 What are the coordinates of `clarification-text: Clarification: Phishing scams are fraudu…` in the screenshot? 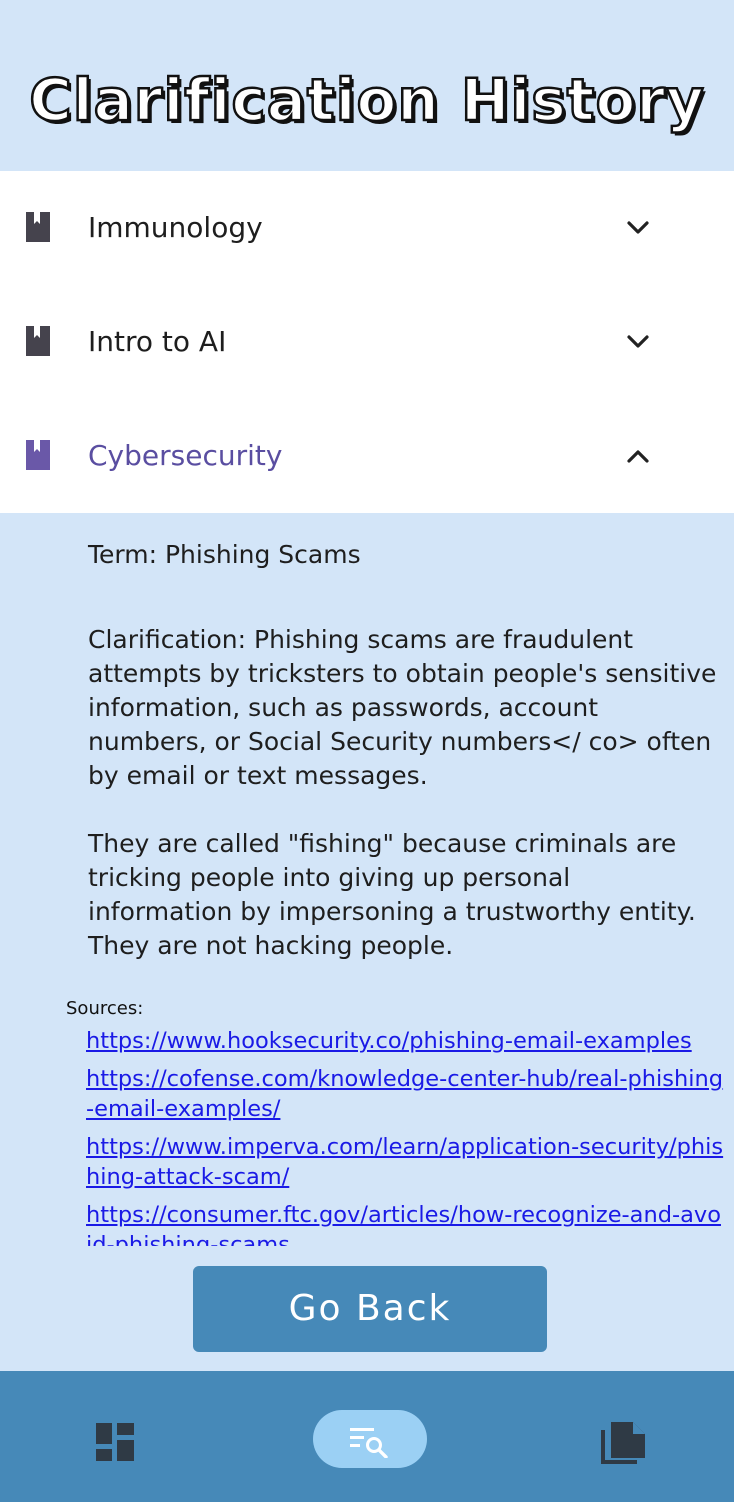 It's located at (402, 707).